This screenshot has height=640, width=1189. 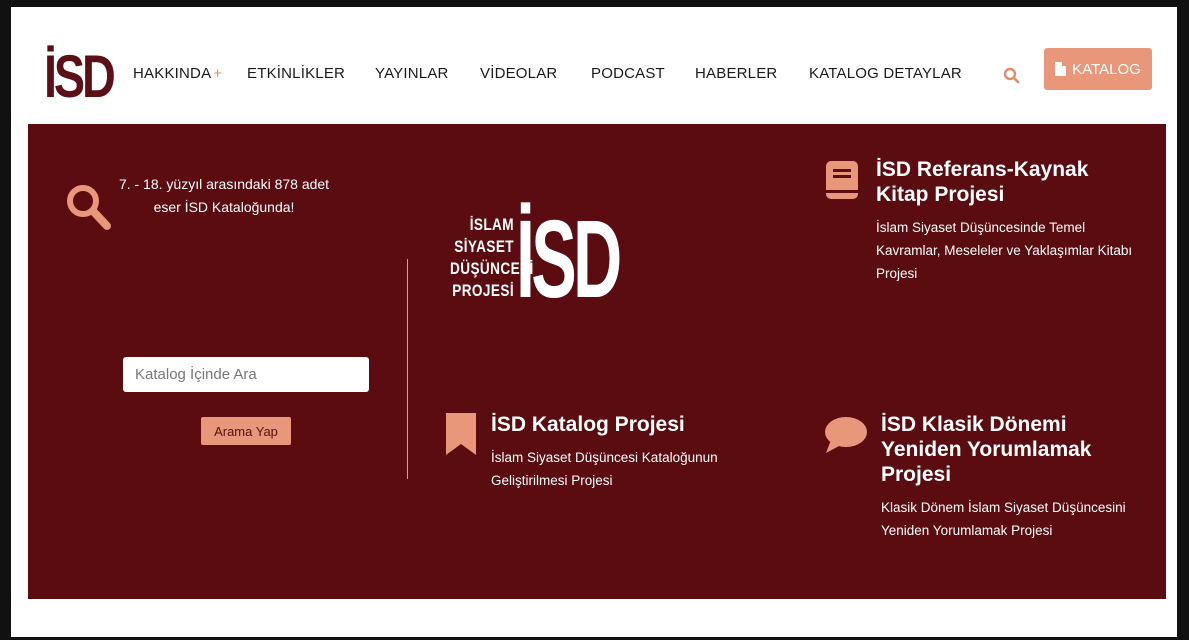 I want to click on vertical-divider, so click(x=407, y=369).